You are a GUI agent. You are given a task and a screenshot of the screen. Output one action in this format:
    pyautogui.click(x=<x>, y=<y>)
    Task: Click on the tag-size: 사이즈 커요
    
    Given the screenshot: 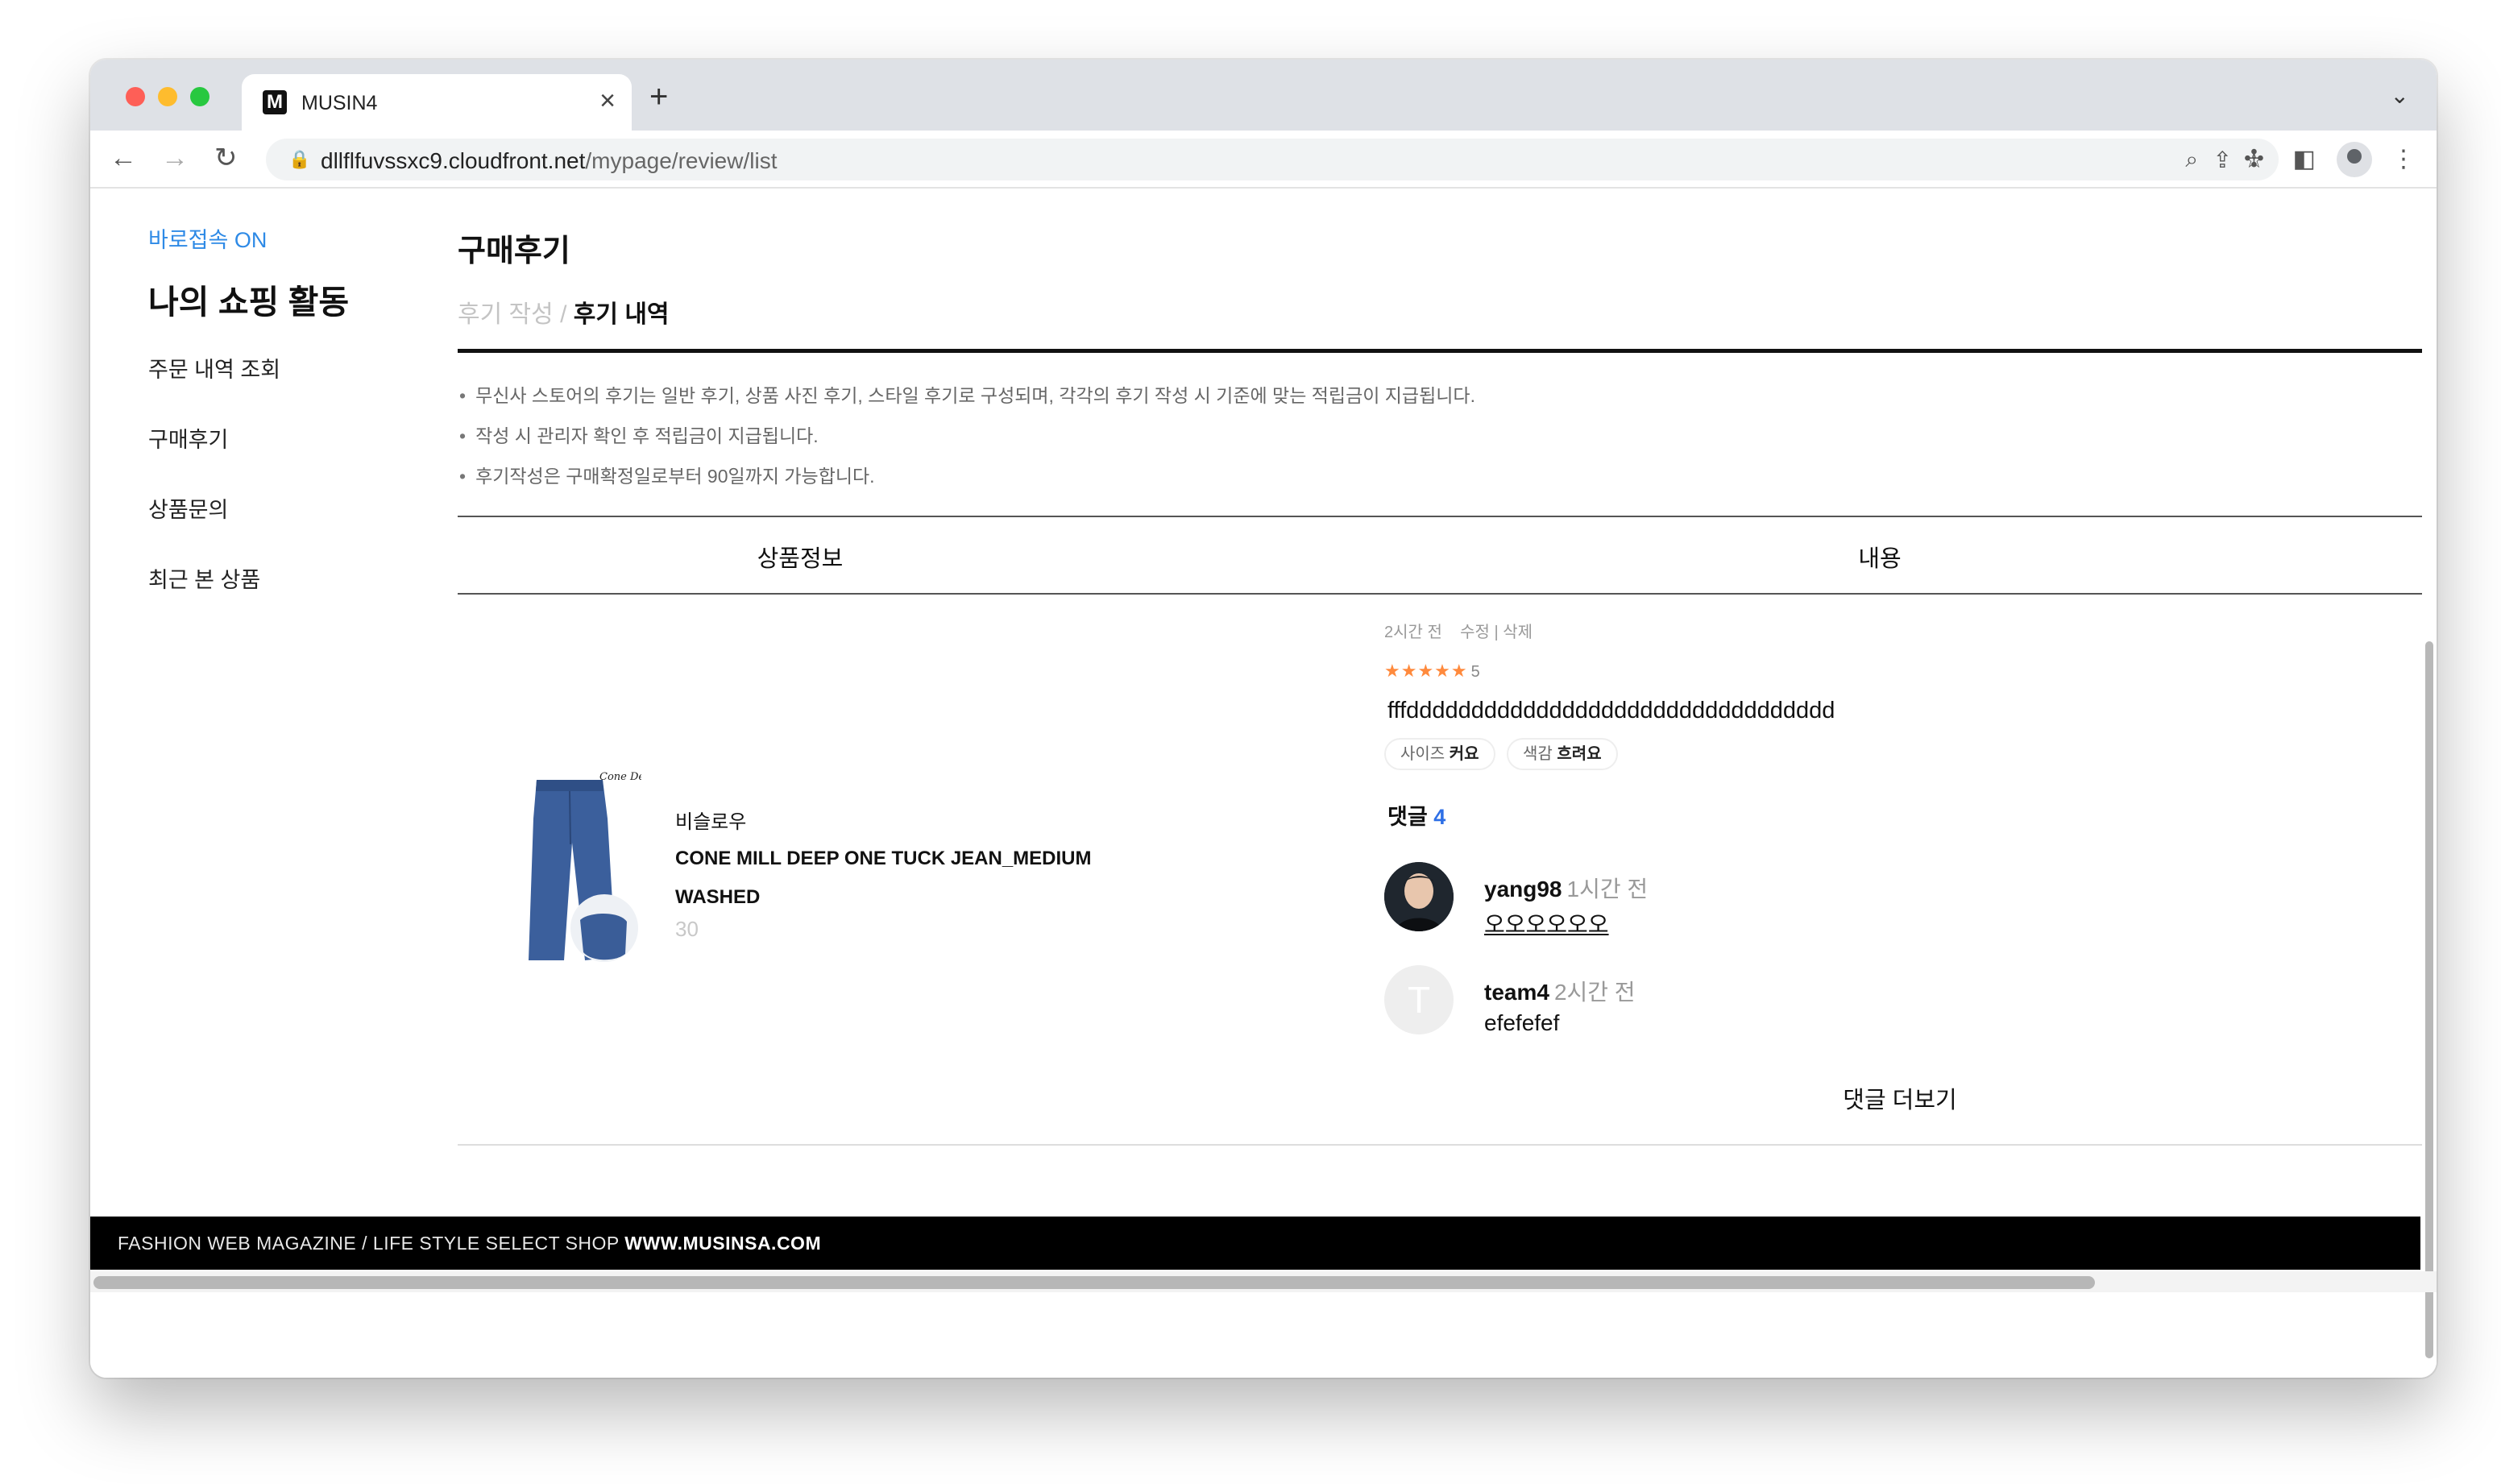 What is the action you would take?
    pyautogui.click(x=1439, y=754)
    